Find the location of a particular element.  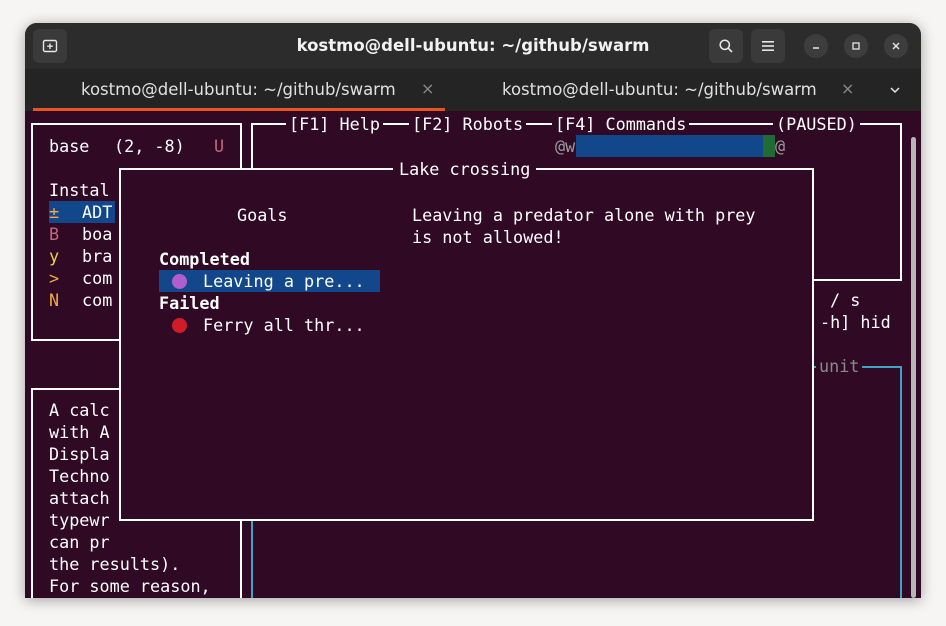

dialog-title: Lake crossing is located at coordinates (465, 169).